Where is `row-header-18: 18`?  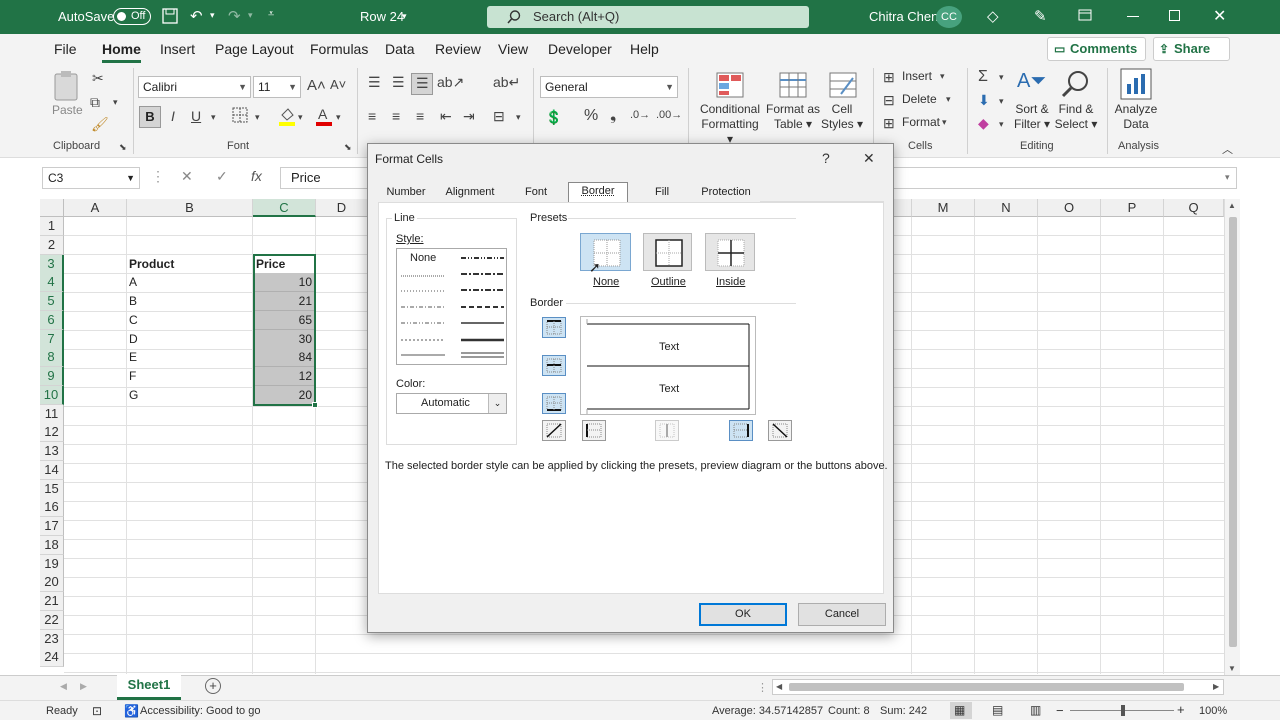 row-header-18: 18 is located at coordinates (52, 545).